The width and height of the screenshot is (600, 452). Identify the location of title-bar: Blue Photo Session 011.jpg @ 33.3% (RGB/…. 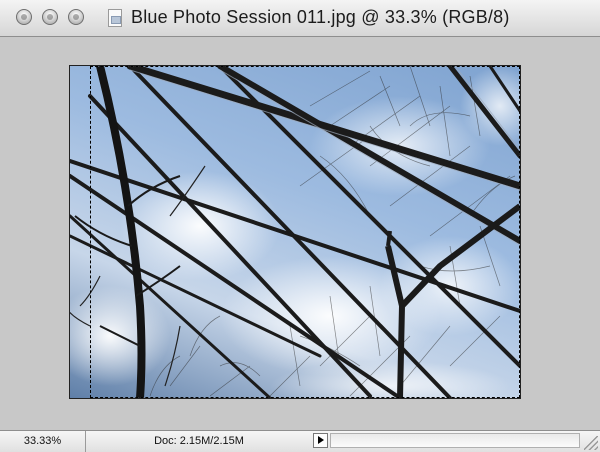
(300, 18).